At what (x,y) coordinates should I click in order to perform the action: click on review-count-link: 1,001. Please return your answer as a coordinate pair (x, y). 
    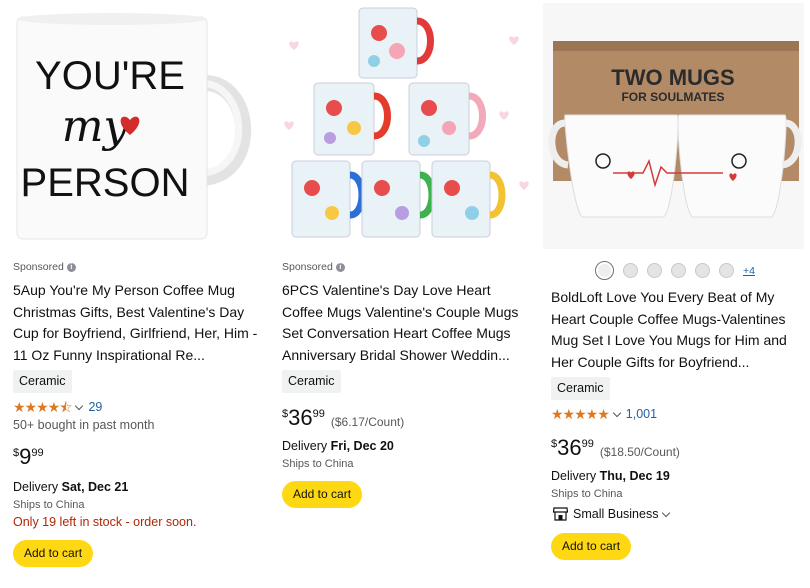
    Looking at the image, I should click on (641, 414).